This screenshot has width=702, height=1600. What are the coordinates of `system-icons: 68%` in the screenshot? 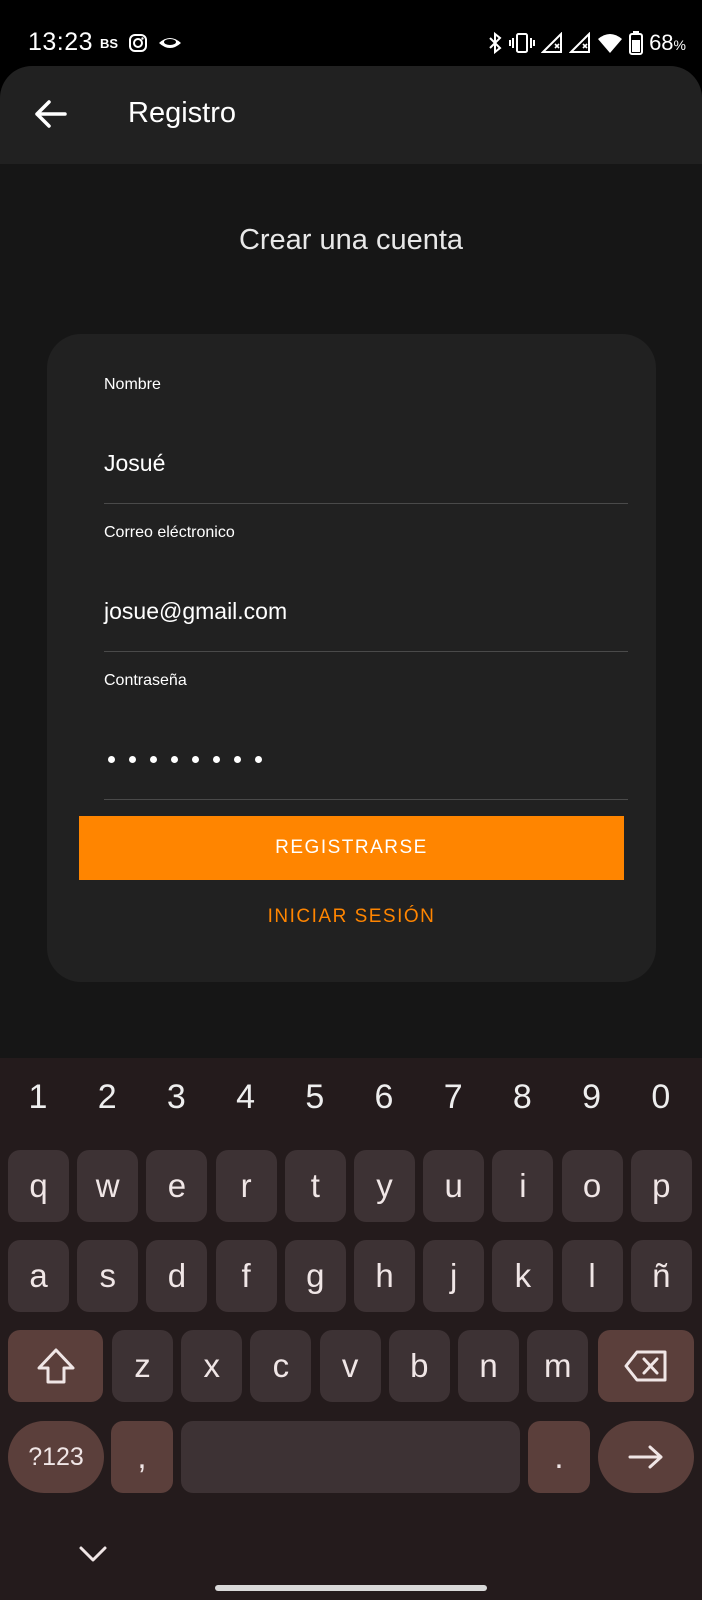 It's located at (586, 43).